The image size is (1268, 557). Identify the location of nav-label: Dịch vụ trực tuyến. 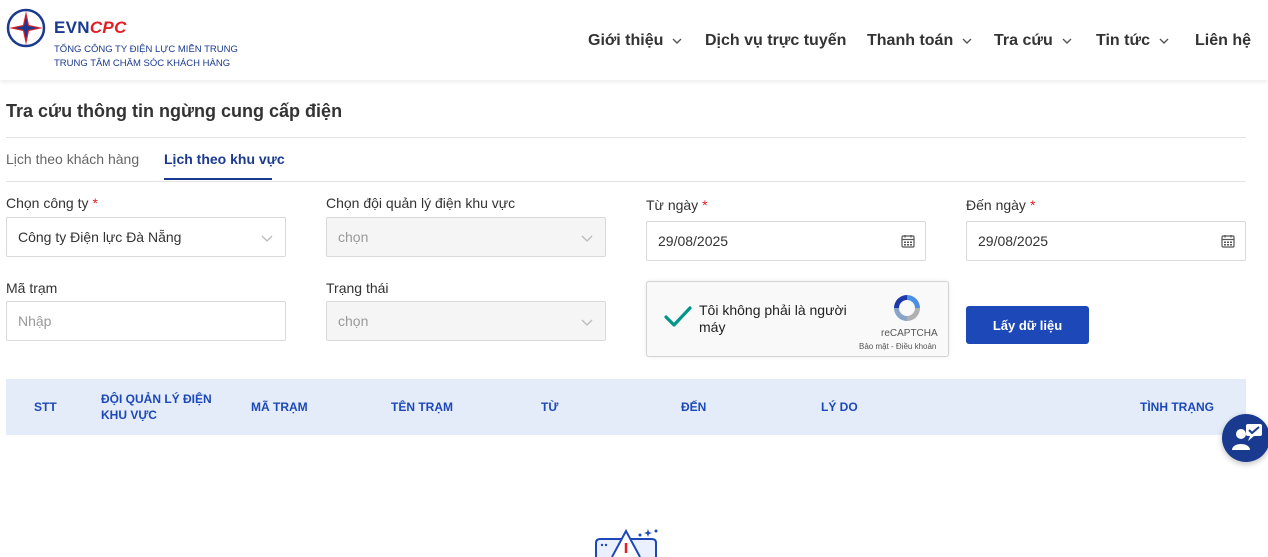
(776, 40).